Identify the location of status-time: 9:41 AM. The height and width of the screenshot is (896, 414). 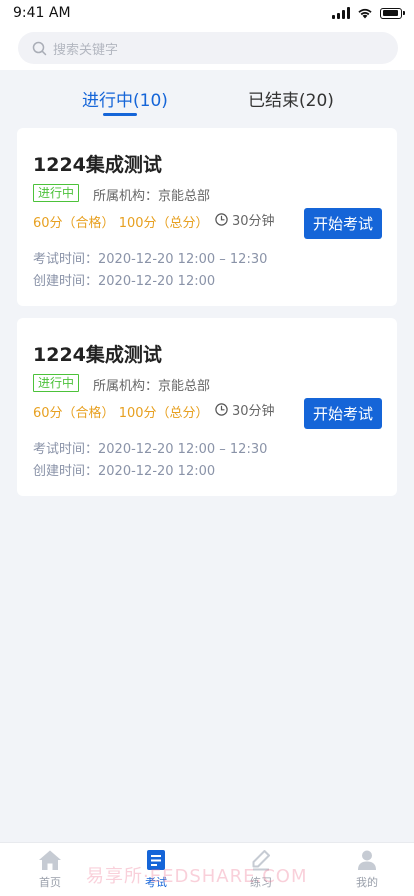
(42, 13).